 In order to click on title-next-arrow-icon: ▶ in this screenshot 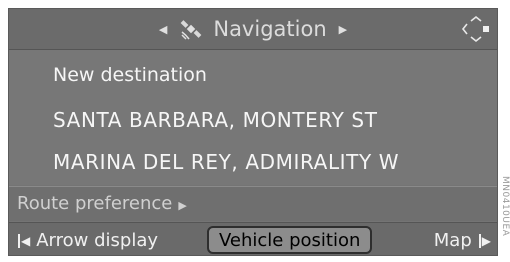, I will do `click(343, 29)`.